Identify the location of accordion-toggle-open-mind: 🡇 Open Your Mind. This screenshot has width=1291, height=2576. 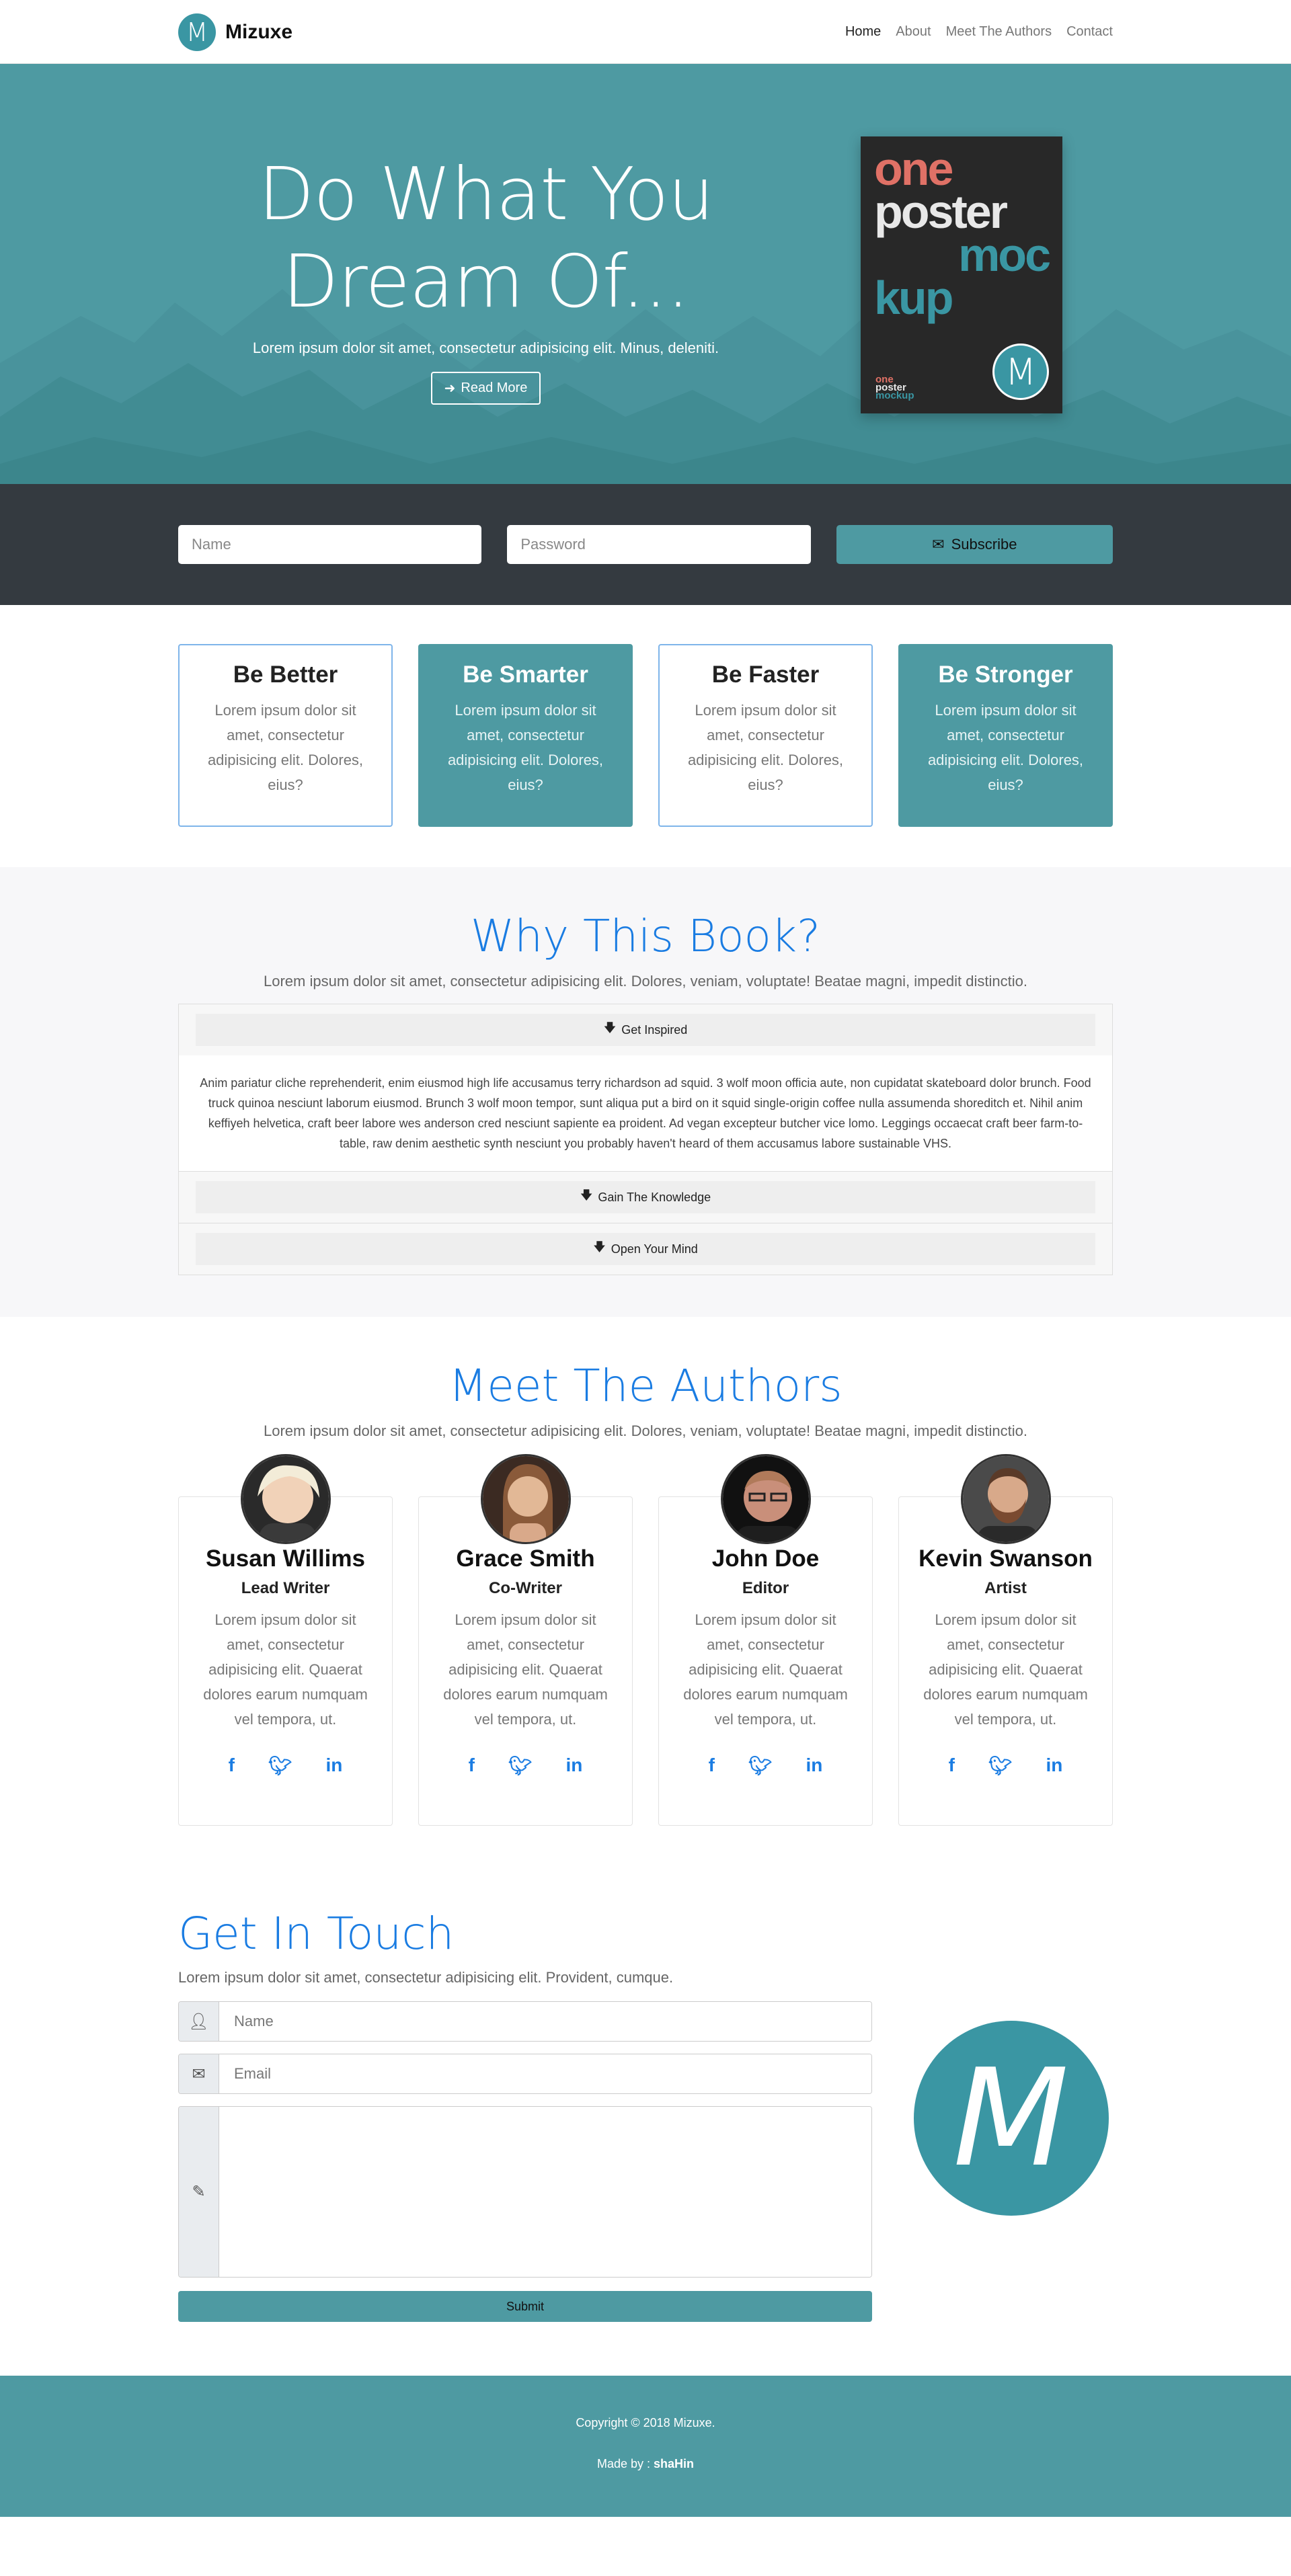
(645, 1249).